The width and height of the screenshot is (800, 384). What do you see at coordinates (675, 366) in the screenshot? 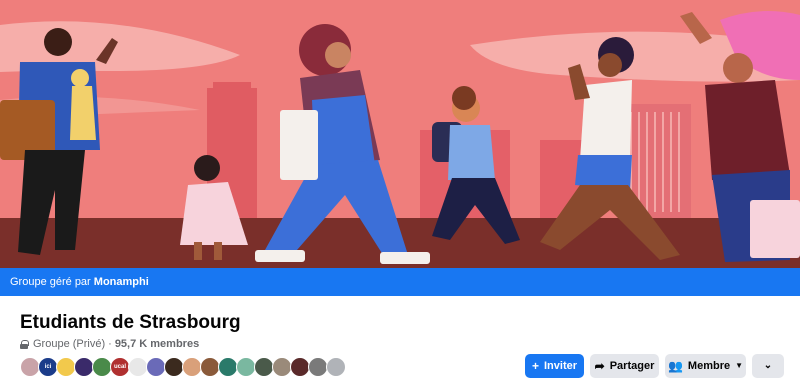
I see `members-icon: 👥` at bounding box center [675, 366].